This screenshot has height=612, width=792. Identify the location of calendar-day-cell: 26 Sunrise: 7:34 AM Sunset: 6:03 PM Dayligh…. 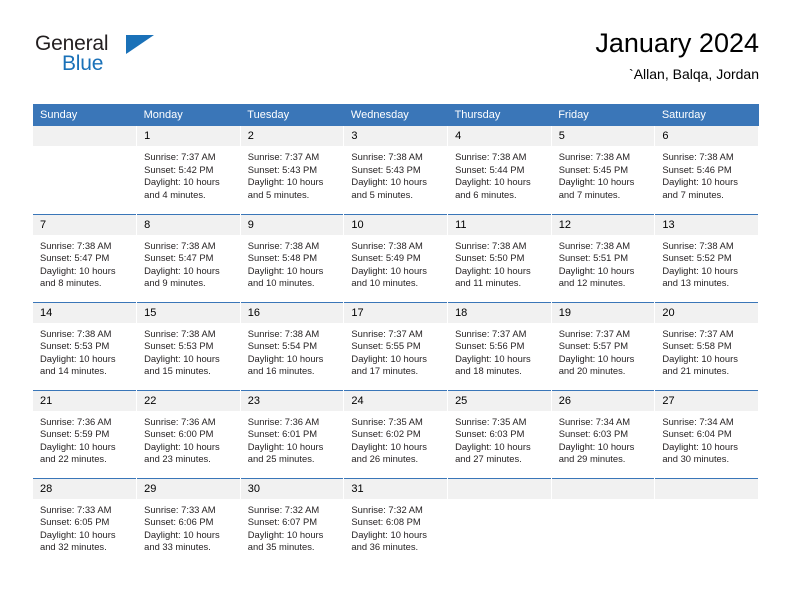
(603, 433).